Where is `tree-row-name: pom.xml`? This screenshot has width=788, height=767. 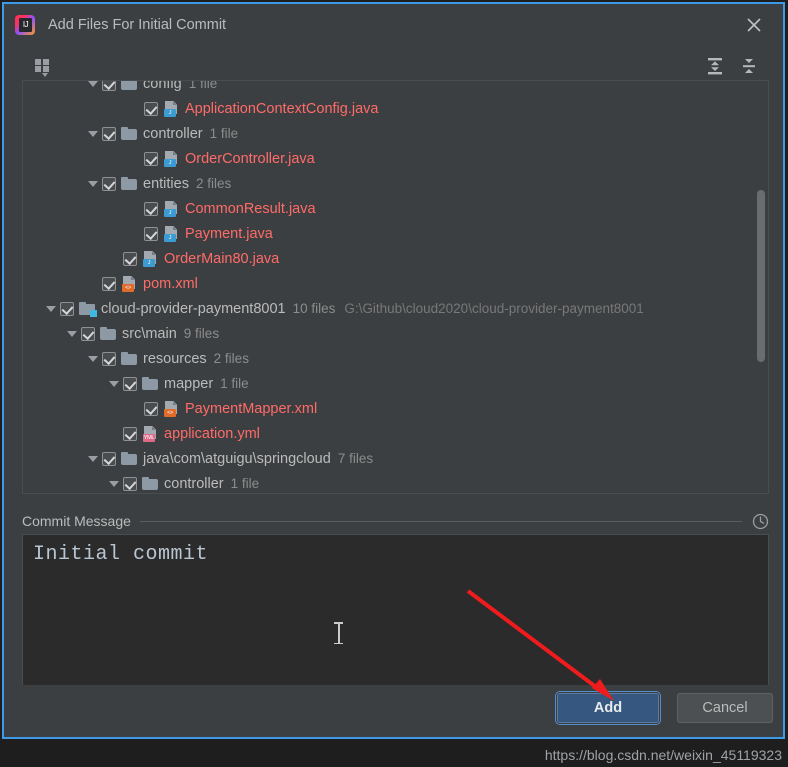 tree-row-name: pom.xml is located at coordinates (170, 283).